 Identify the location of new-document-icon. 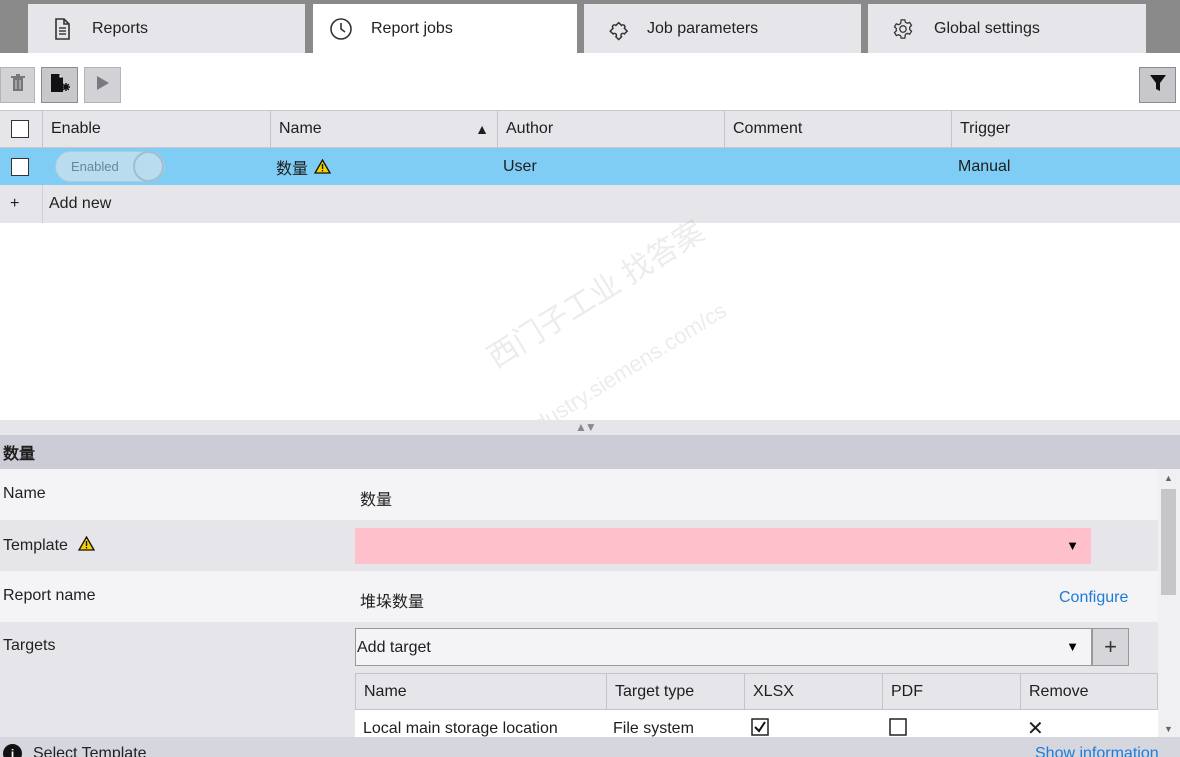
(60, 85).